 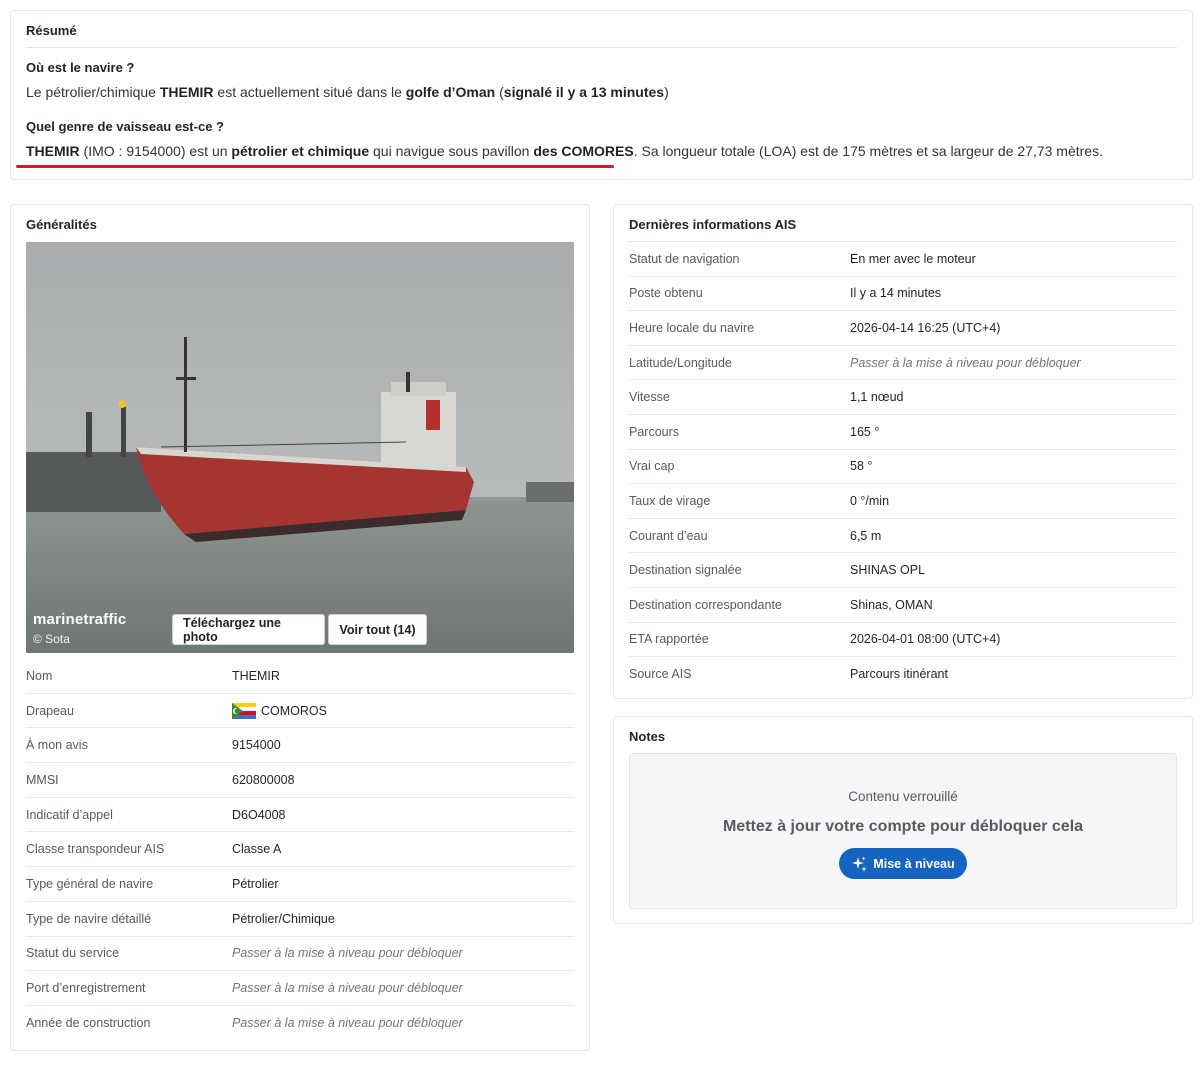 I want to click on row-key: Type de navire détaillé, so click(x=89, y=918).